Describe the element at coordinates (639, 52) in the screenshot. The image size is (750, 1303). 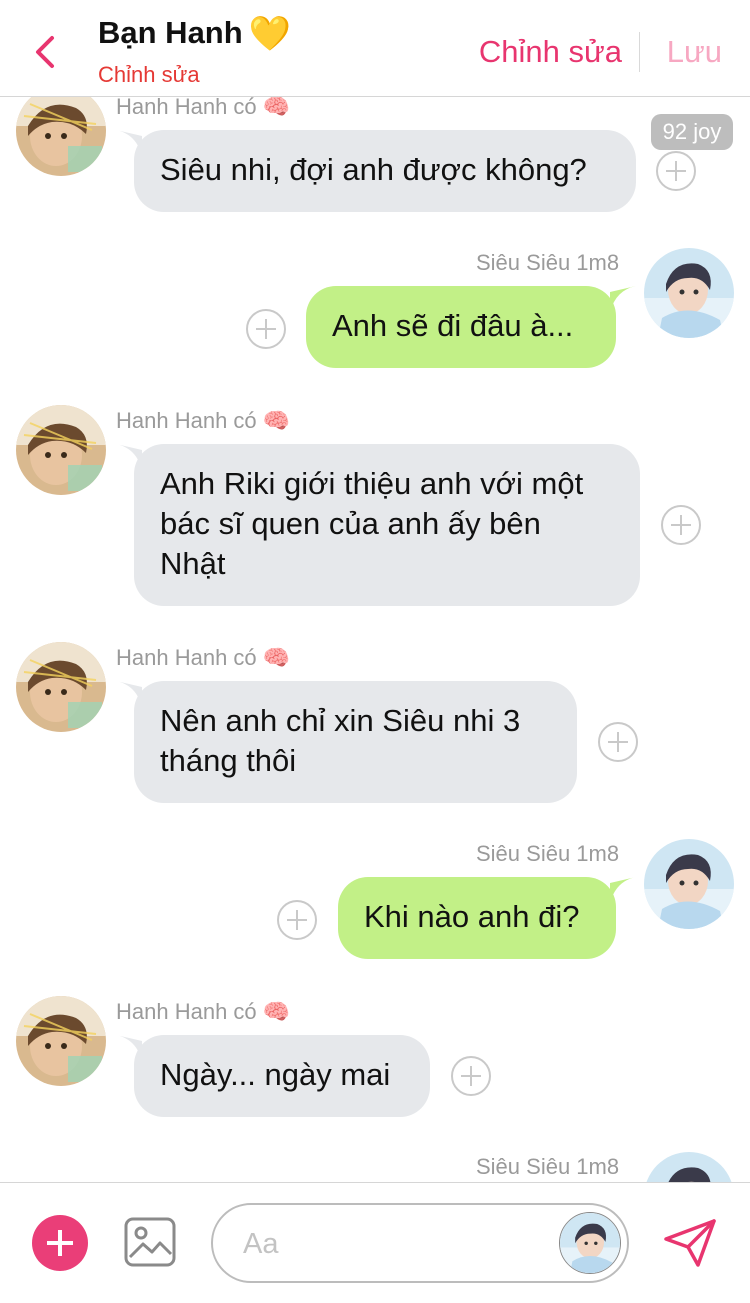
I see `header-divider` at that location.